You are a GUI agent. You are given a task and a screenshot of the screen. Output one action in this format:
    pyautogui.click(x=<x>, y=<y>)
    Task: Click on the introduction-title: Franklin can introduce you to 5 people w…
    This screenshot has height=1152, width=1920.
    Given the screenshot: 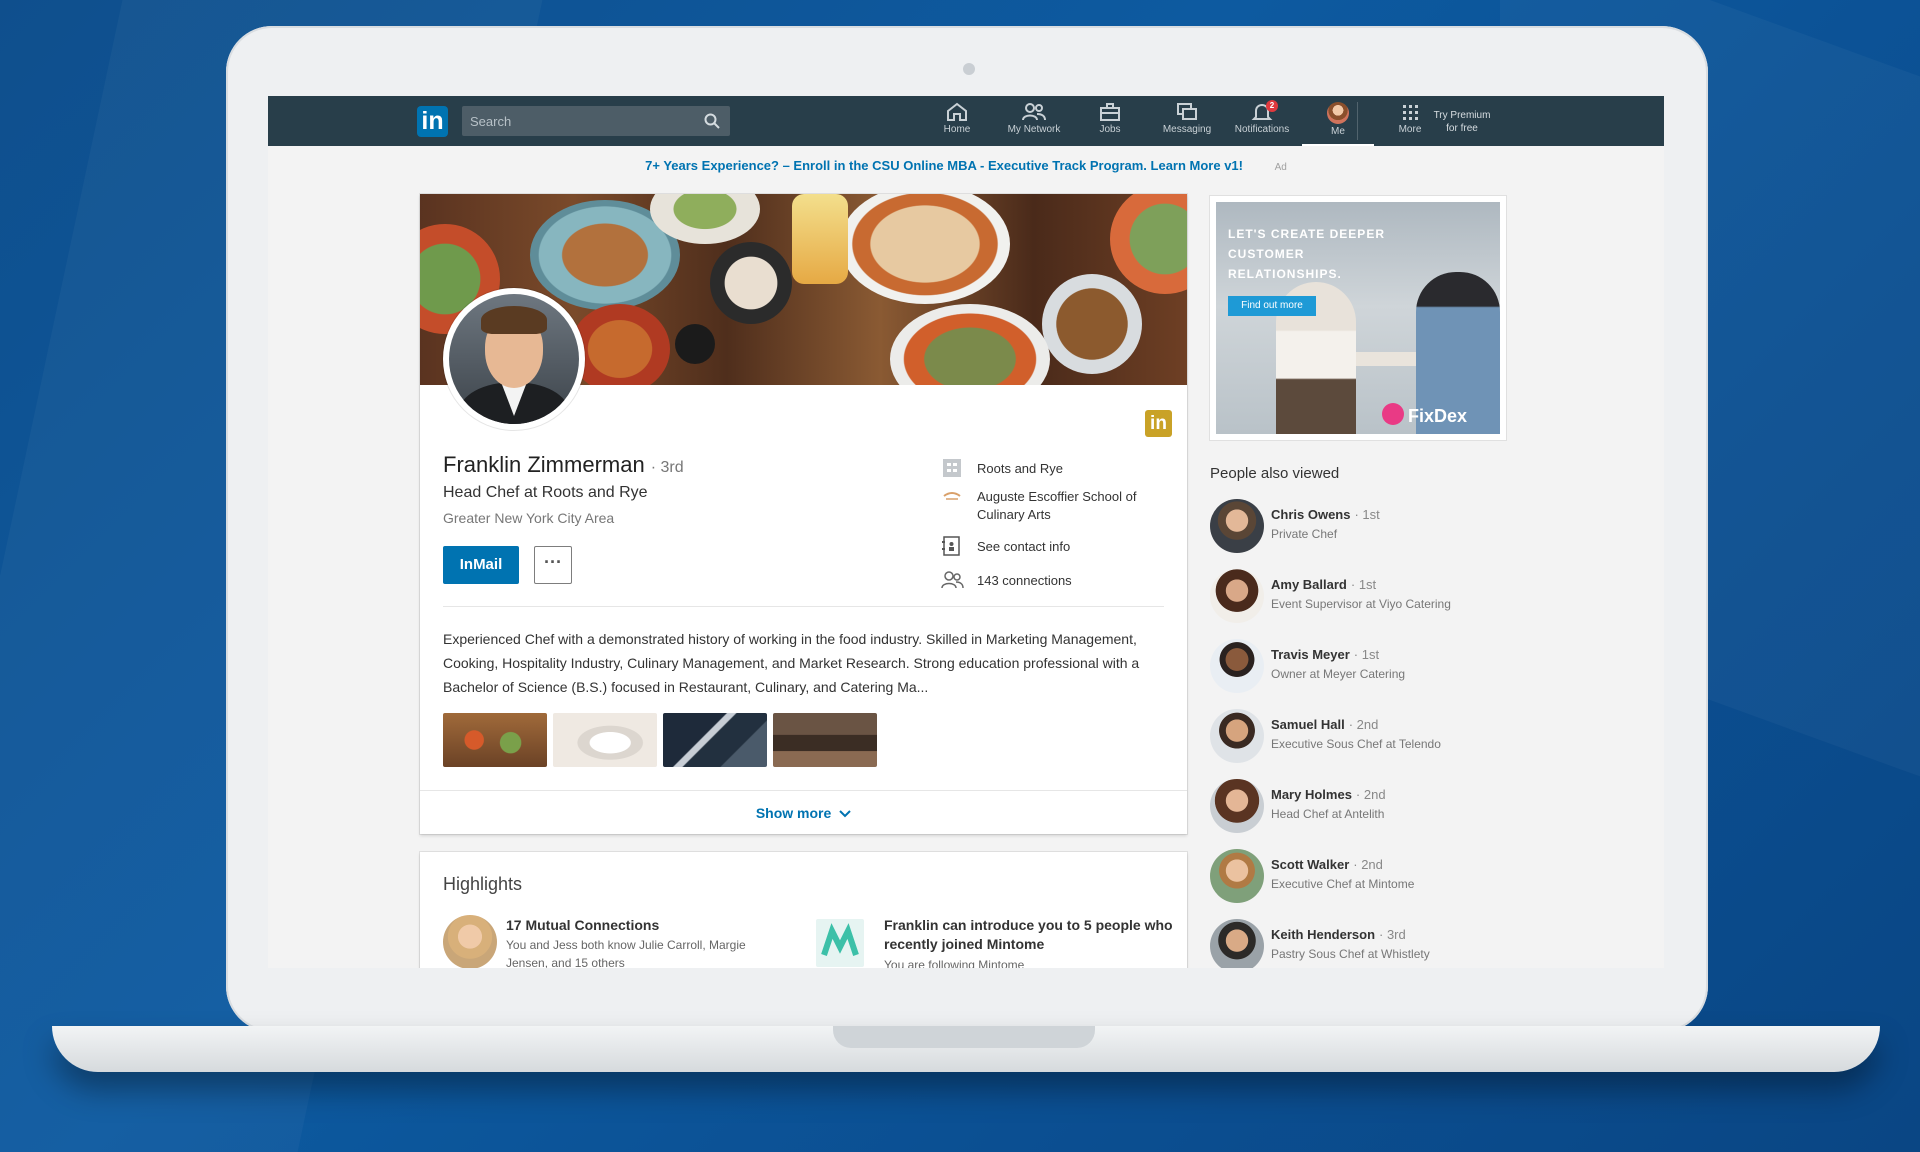 What is the action you would take?
    pyautogui.click(x=1029, y=935)
    